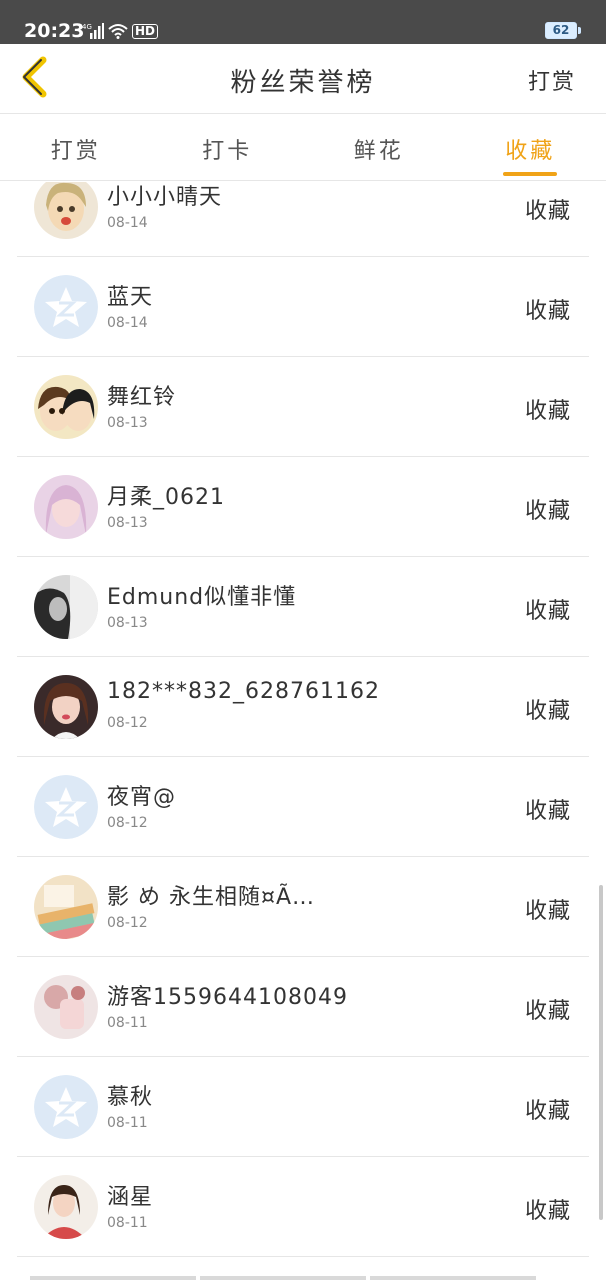 The height and width of the screenshot is (1280, 606). I want to click on user-name: Edmund似懂非懂, so click(202, 597).